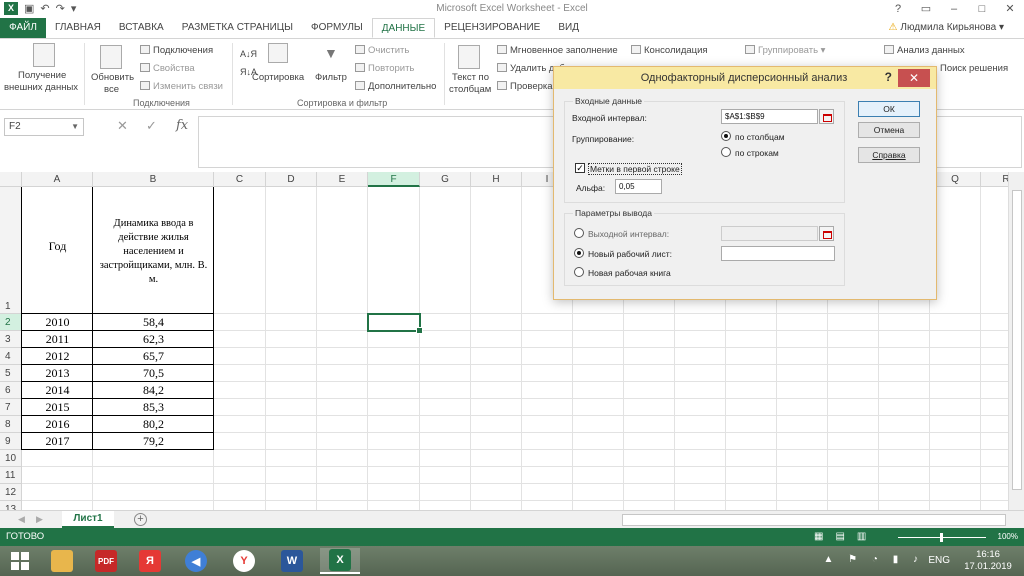 This screenshot has height=576, width=1024. Describe the element at coordinates (898, 9) in the screenshot. I see `help-icon: ?` at that location.